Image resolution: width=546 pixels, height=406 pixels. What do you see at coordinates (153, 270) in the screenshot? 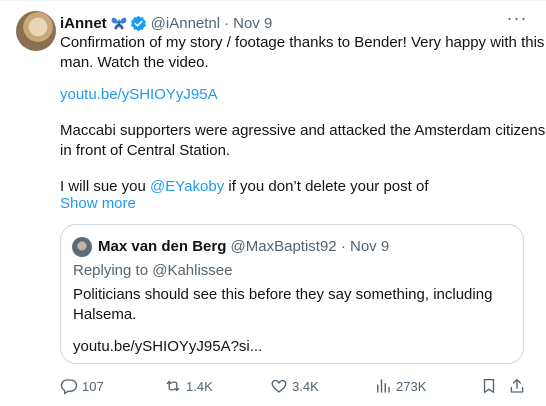
I see `replying-to-label: Replying to @Kahlissee` at bounding box center [153, 270].